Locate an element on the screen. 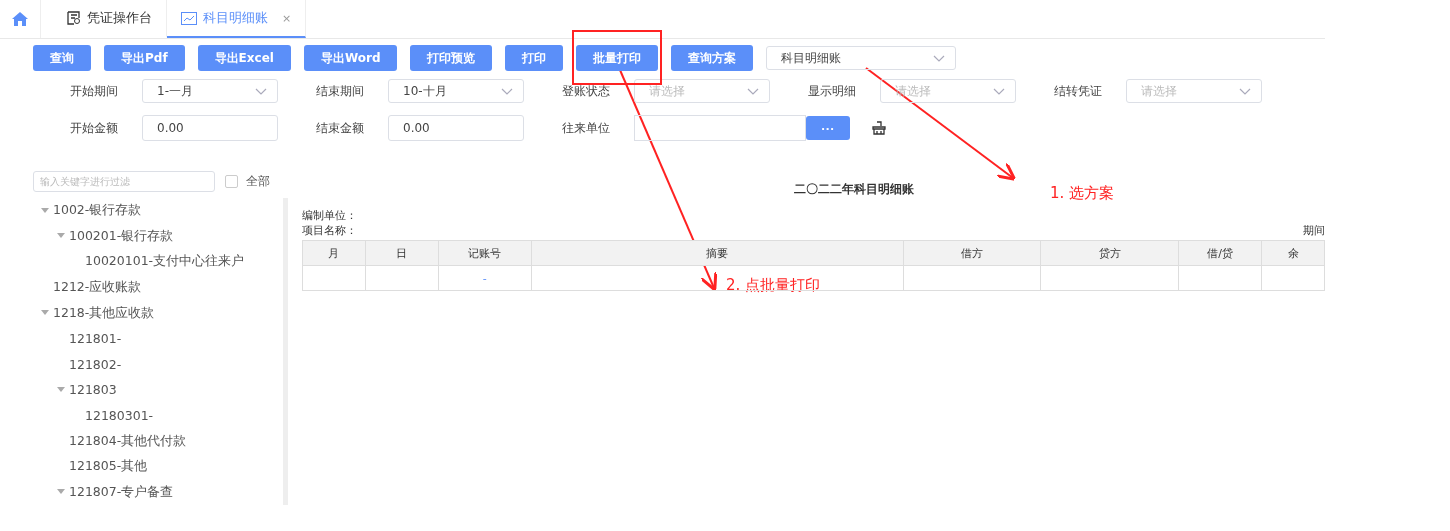  filter-label: 结转凭证 is located at coordinates (1078, 91).